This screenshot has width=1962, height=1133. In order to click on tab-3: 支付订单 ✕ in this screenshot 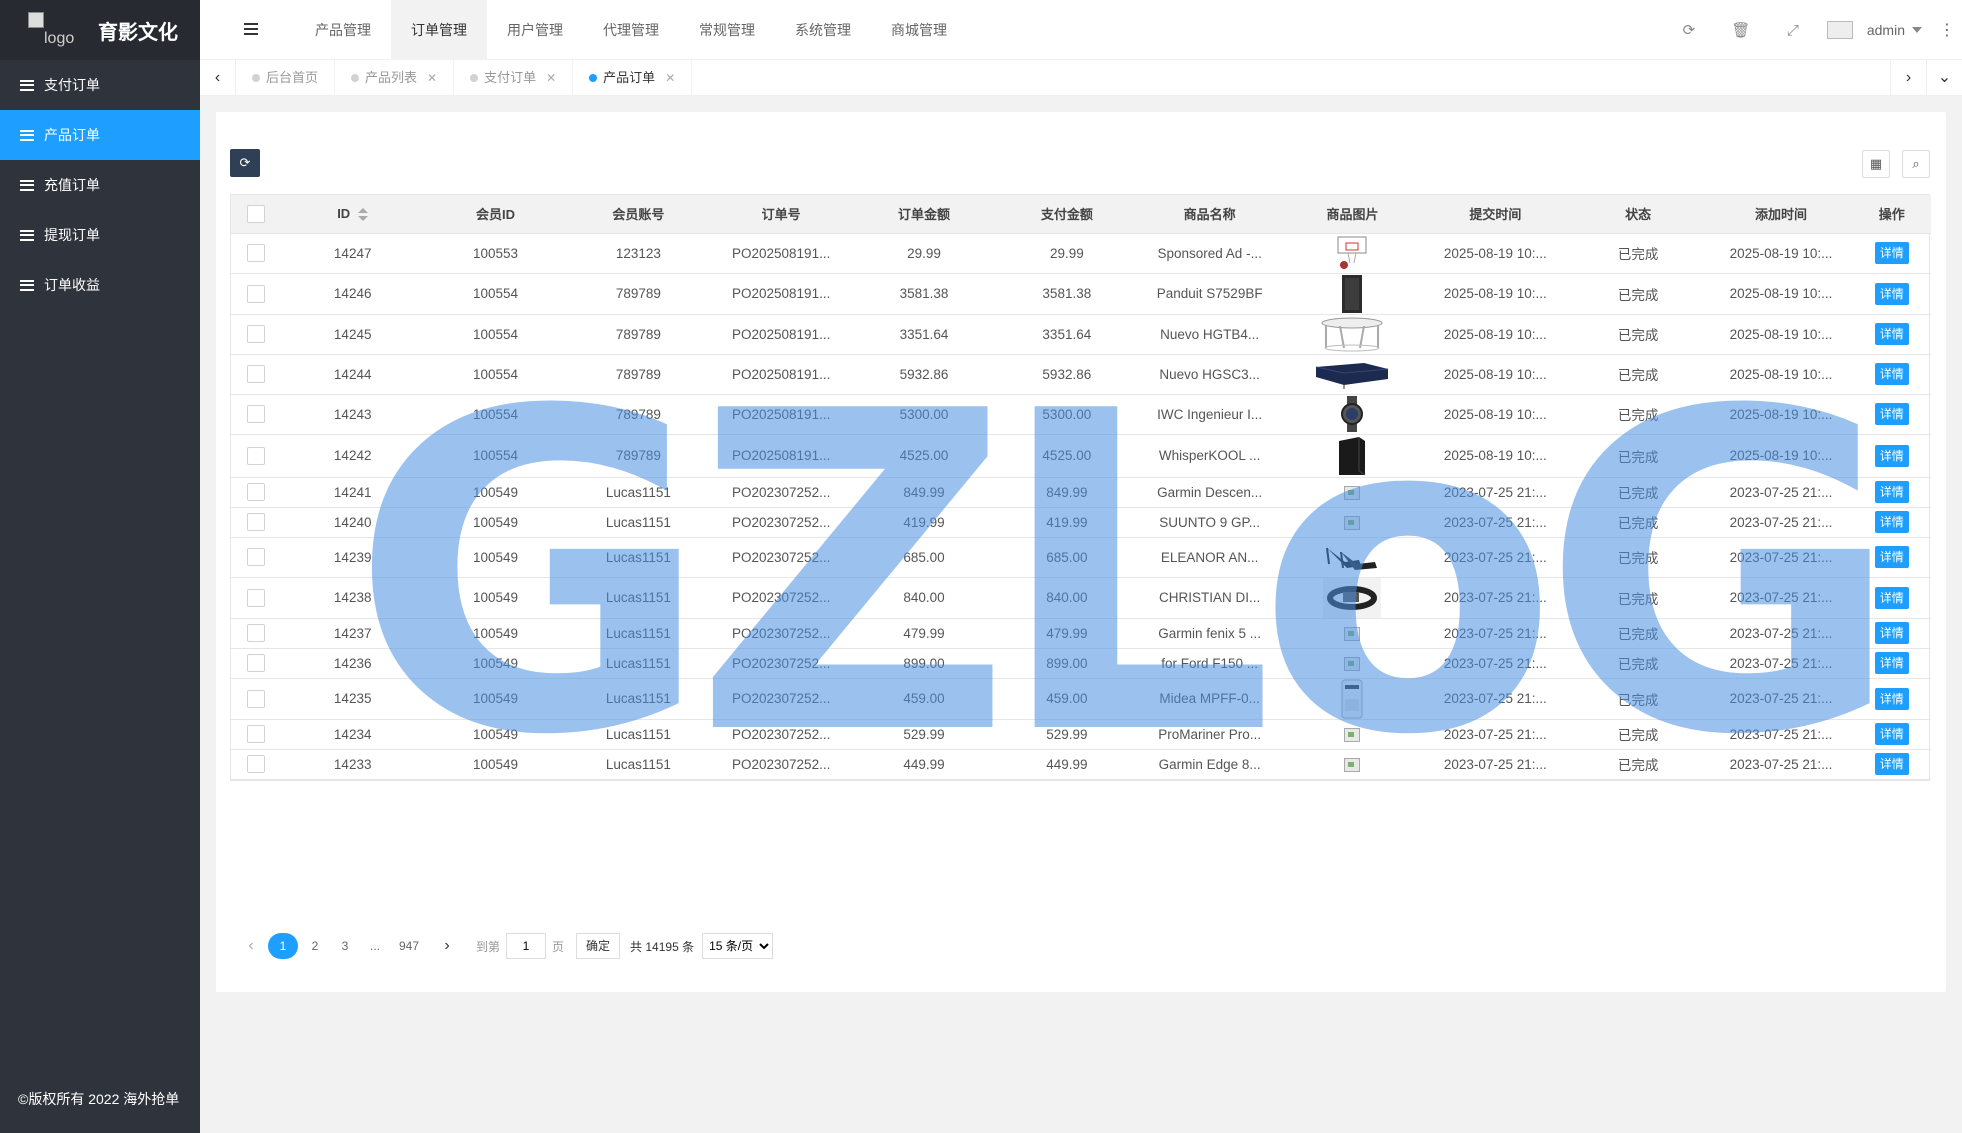, I will do `click(514, 78)`.